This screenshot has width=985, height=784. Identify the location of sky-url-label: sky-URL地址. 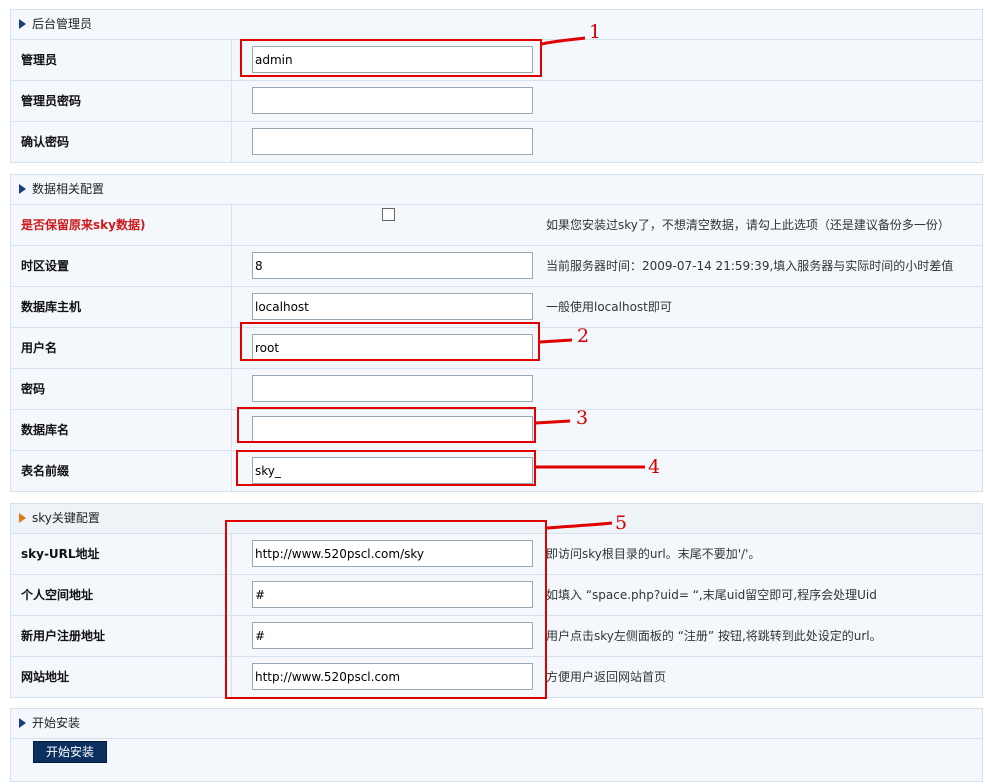
(121, 554).